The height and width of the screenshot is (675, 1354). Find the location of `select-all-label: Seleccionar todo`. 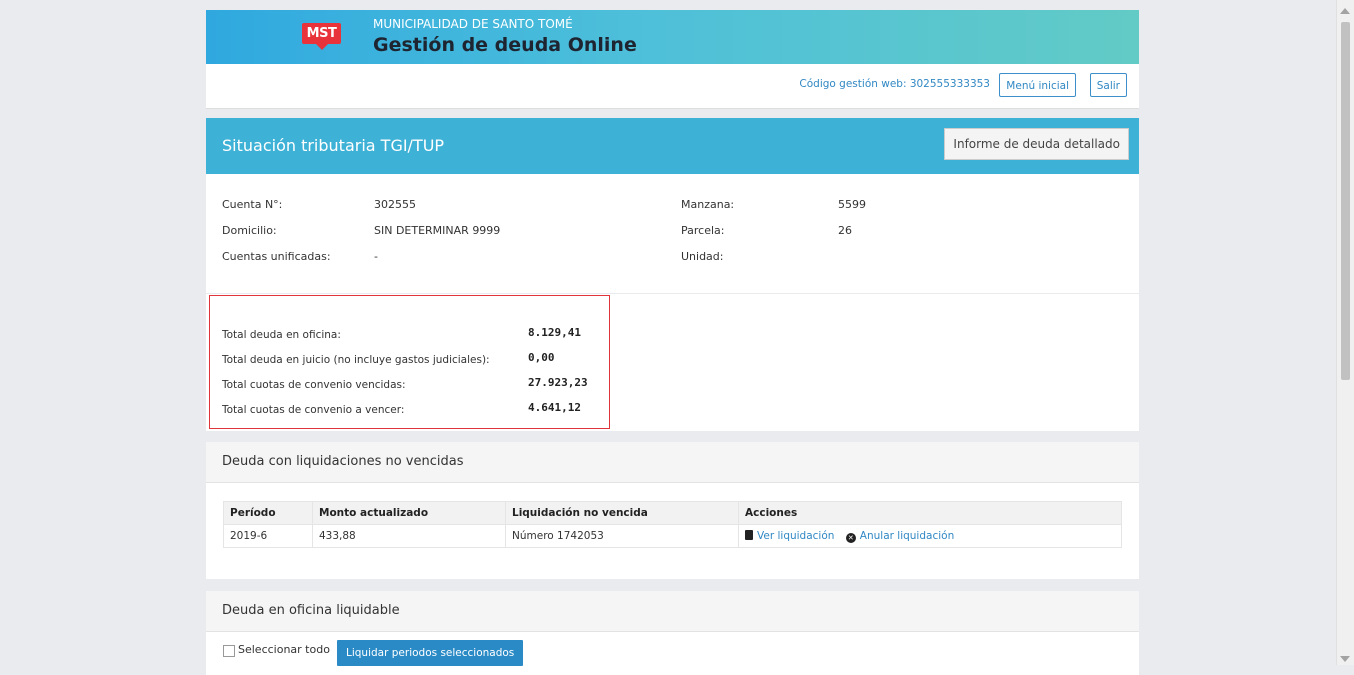

select-all-label: Seleccionar todo is located at coordinates (284, 649).